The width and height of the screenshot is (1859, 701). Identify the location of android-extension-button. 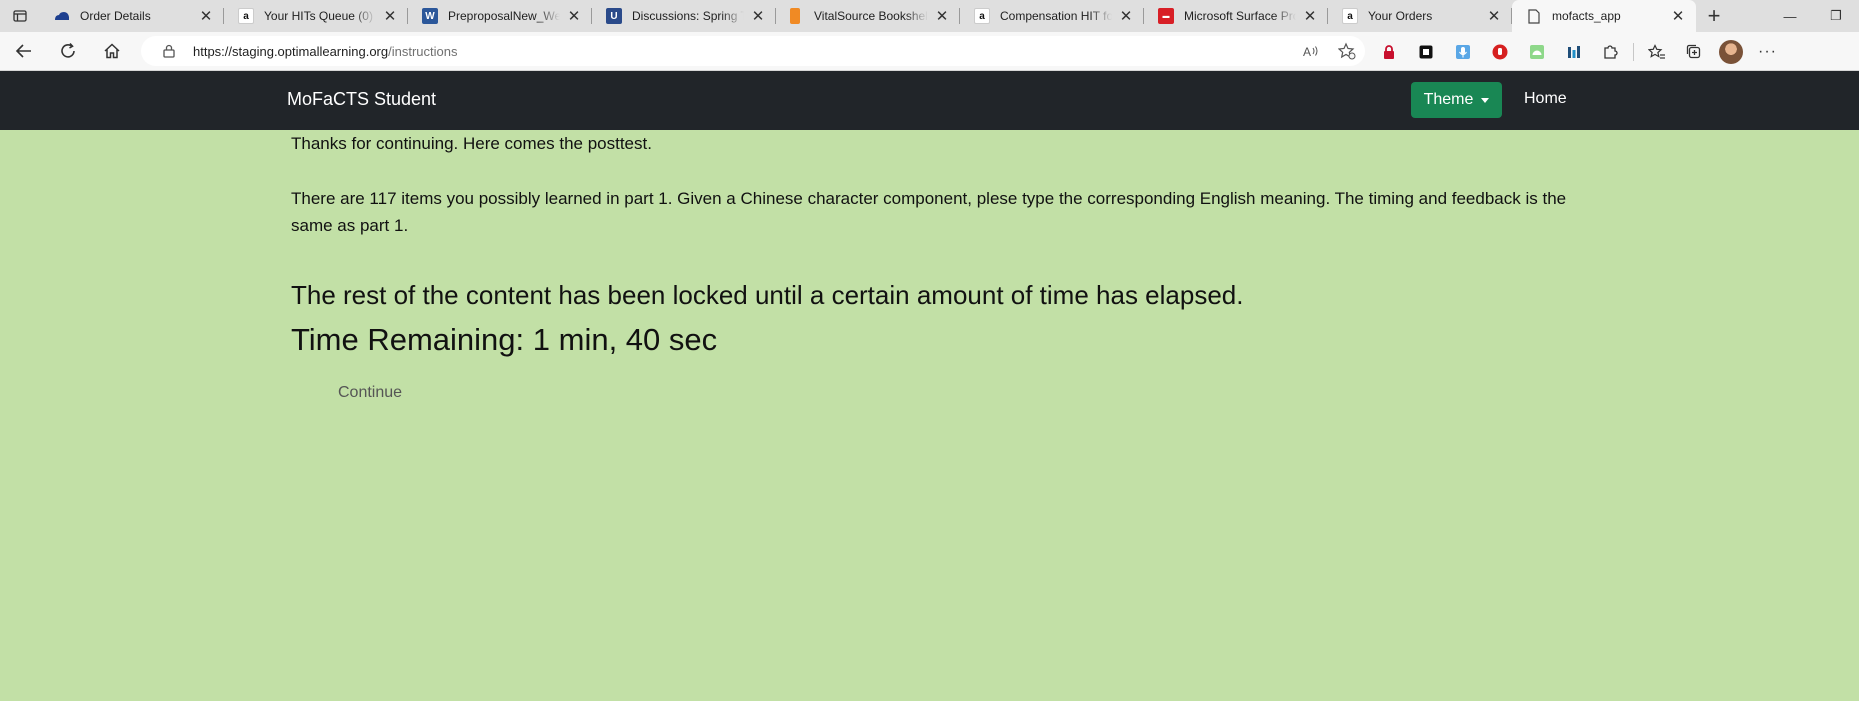
(1536, 51).